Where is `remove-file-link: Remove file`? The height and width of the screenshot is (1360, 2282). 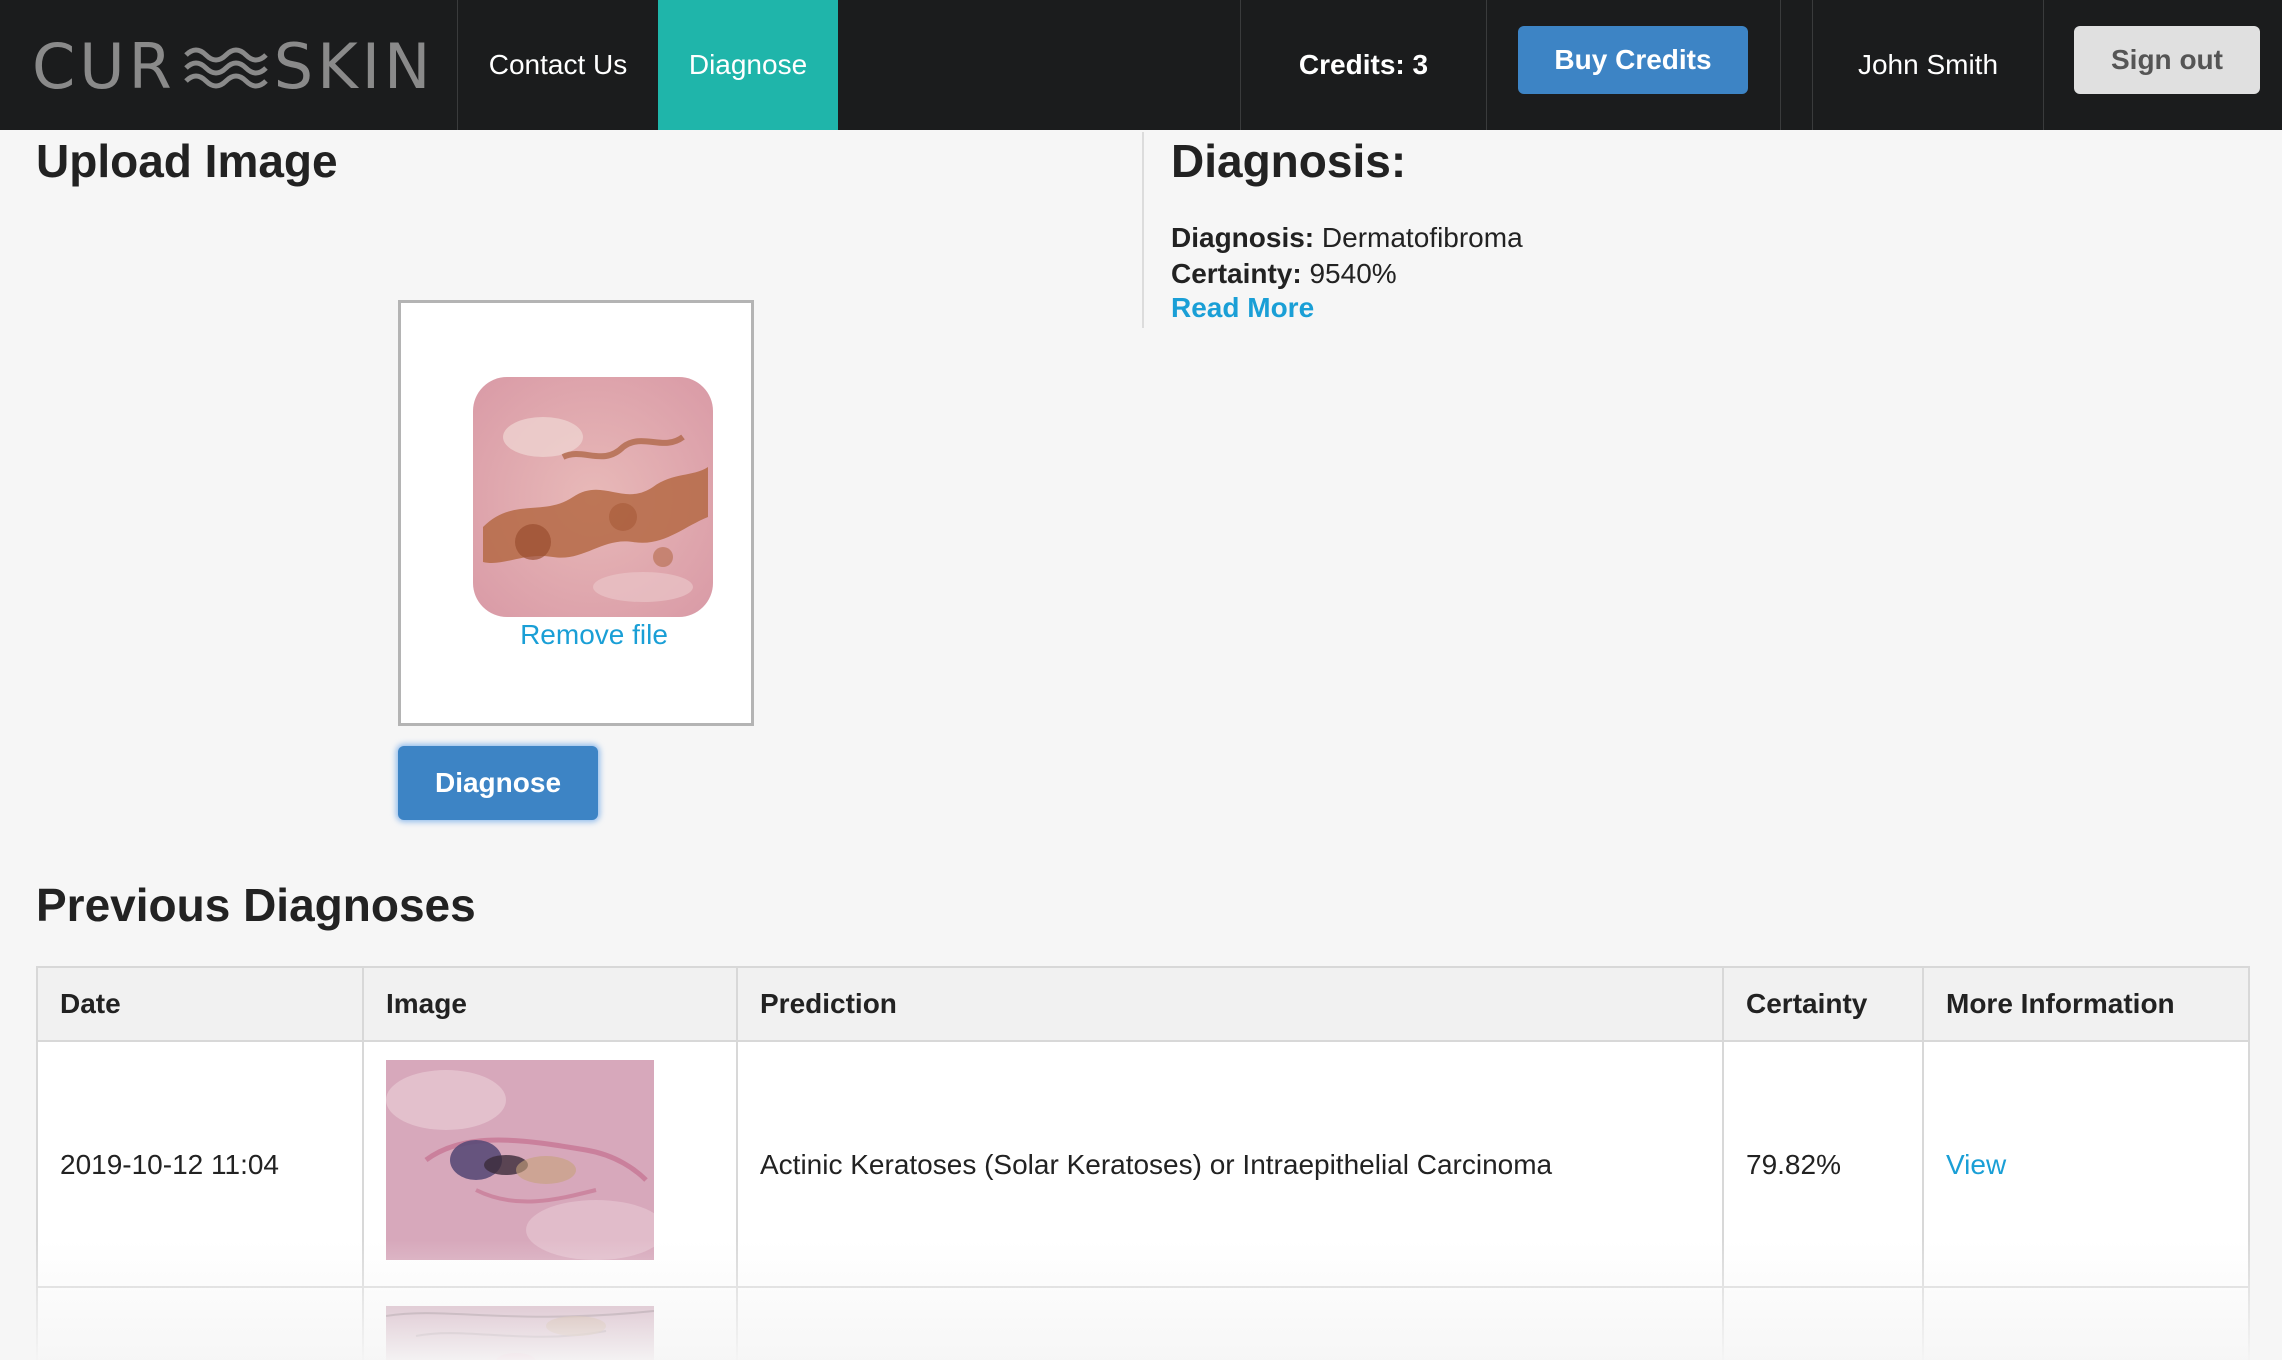
remove-file-link: Remove file is located at coordinates (576, 635).